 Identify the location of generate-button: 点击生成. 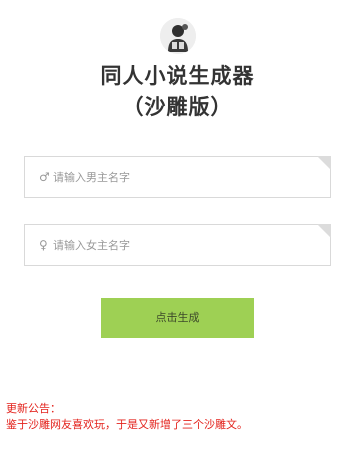
(177, 318).